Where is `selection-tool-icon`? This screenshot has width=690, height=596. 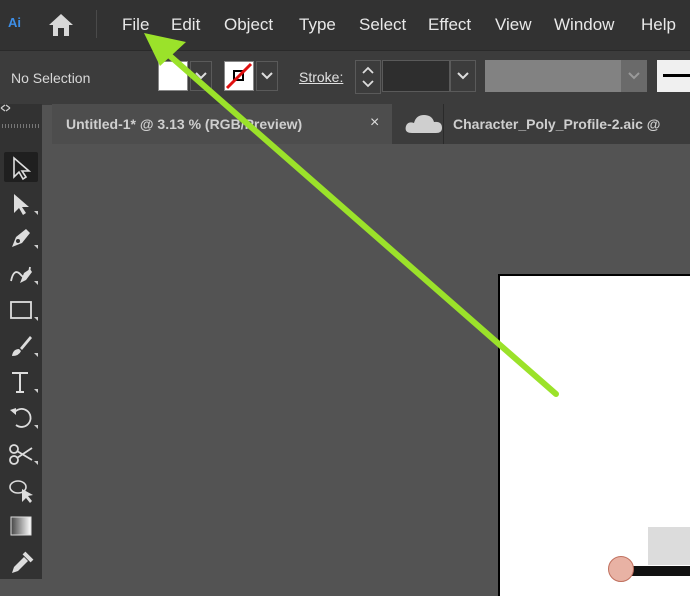 selection-tool-icon is located at coordinates (22, 168).